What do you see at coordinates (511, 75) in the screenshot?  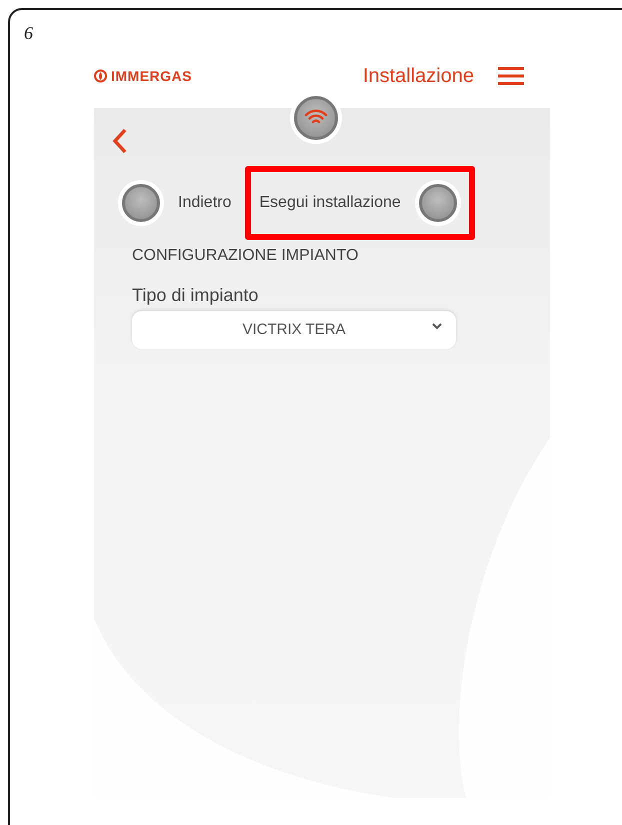 I see `menu-icon` at bounding box center [511, 75].